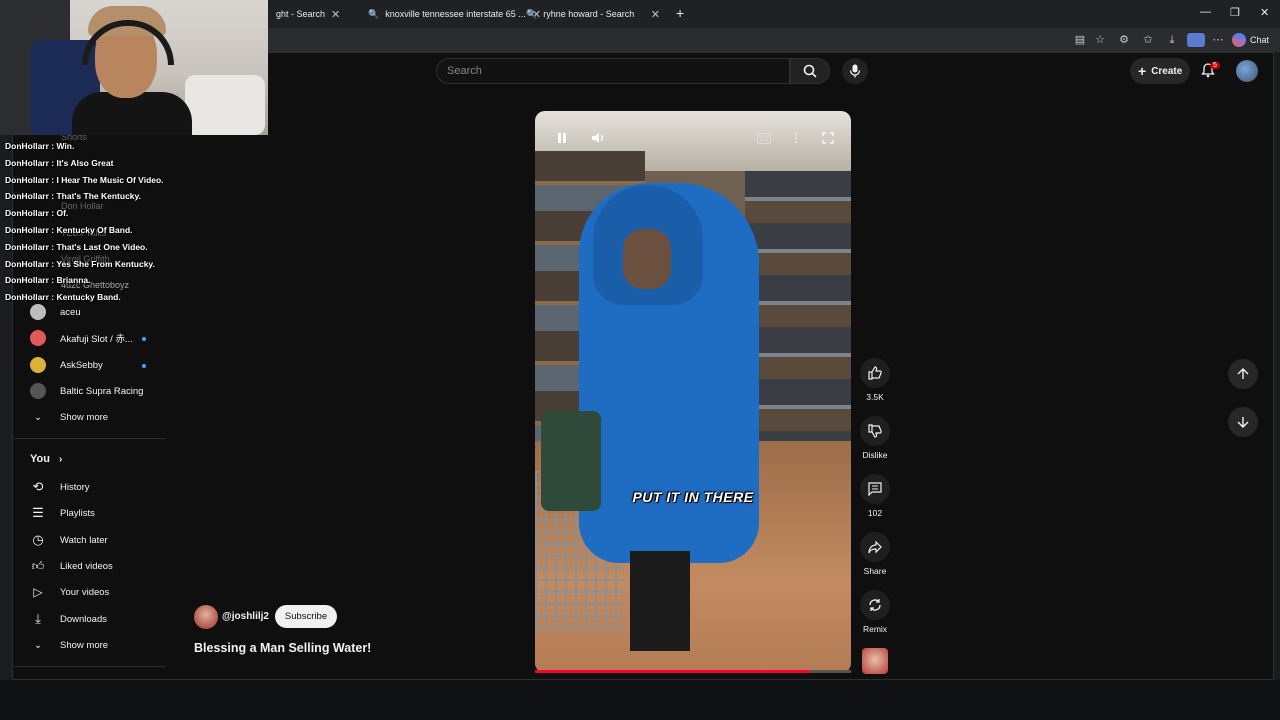  Describe the element at coordinates (1260, 40) in the screenshot. I see `chat-label: Chat` at that location.